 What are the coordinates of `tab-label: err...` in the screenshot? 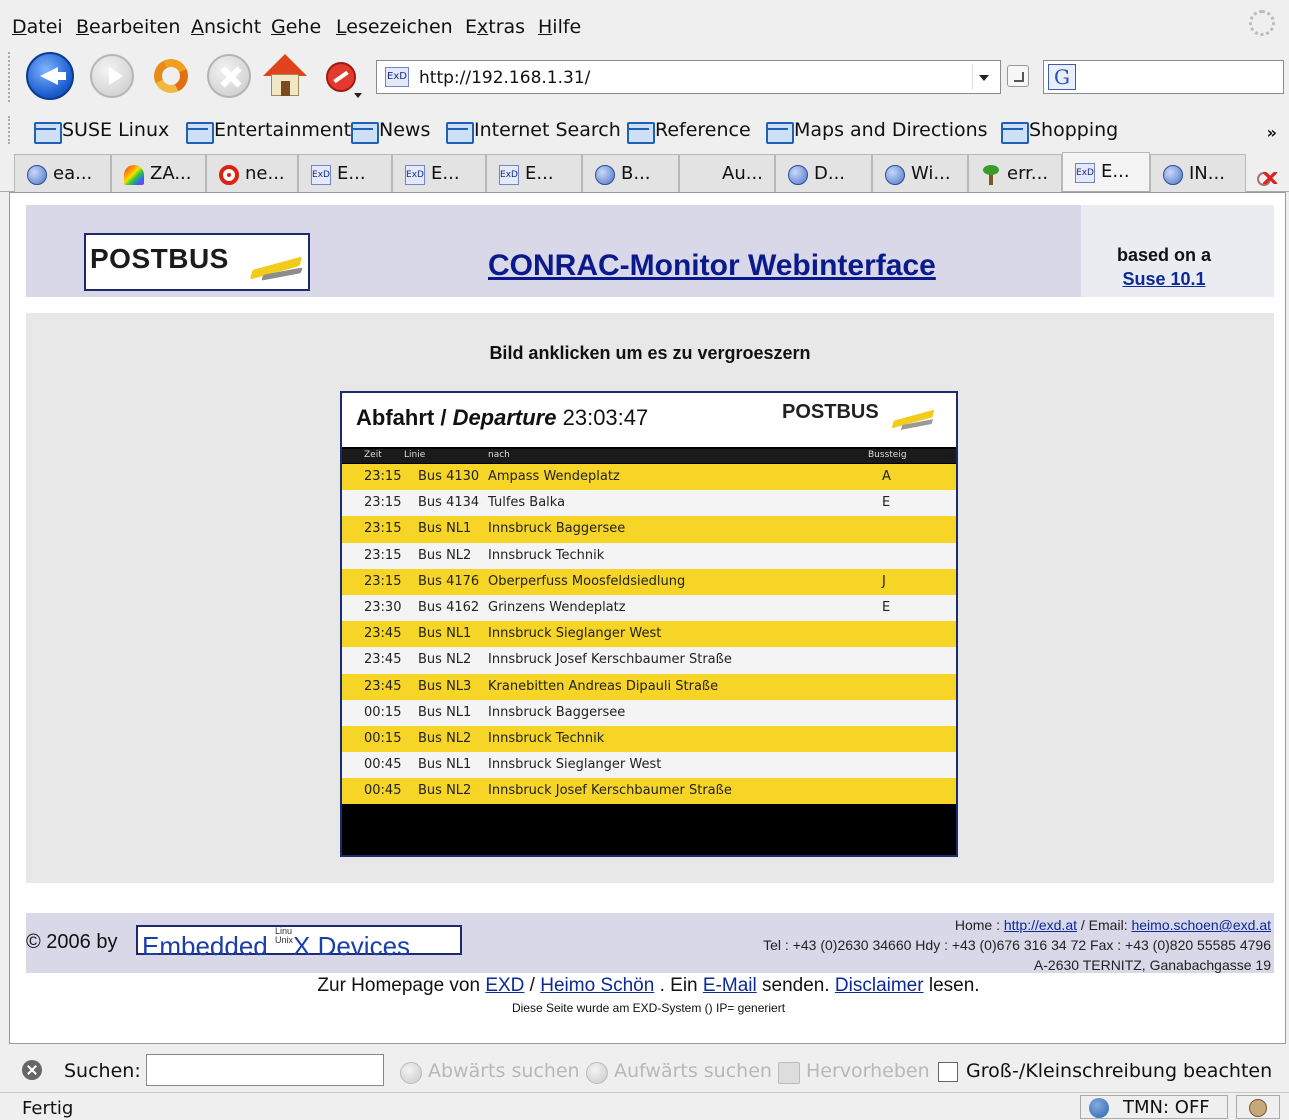 It's located at (1028, 173).